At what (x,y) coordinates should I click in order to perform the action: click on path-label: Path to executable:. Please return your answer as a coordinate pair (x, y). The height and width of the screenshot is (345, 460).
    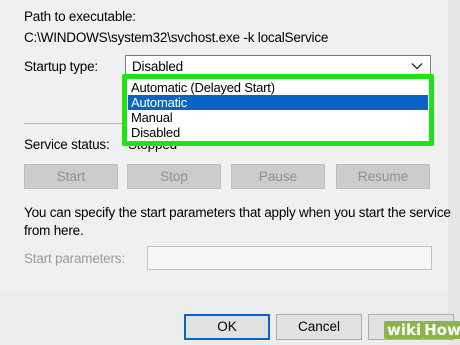
    Looking at the image, I should click on (80, 16).